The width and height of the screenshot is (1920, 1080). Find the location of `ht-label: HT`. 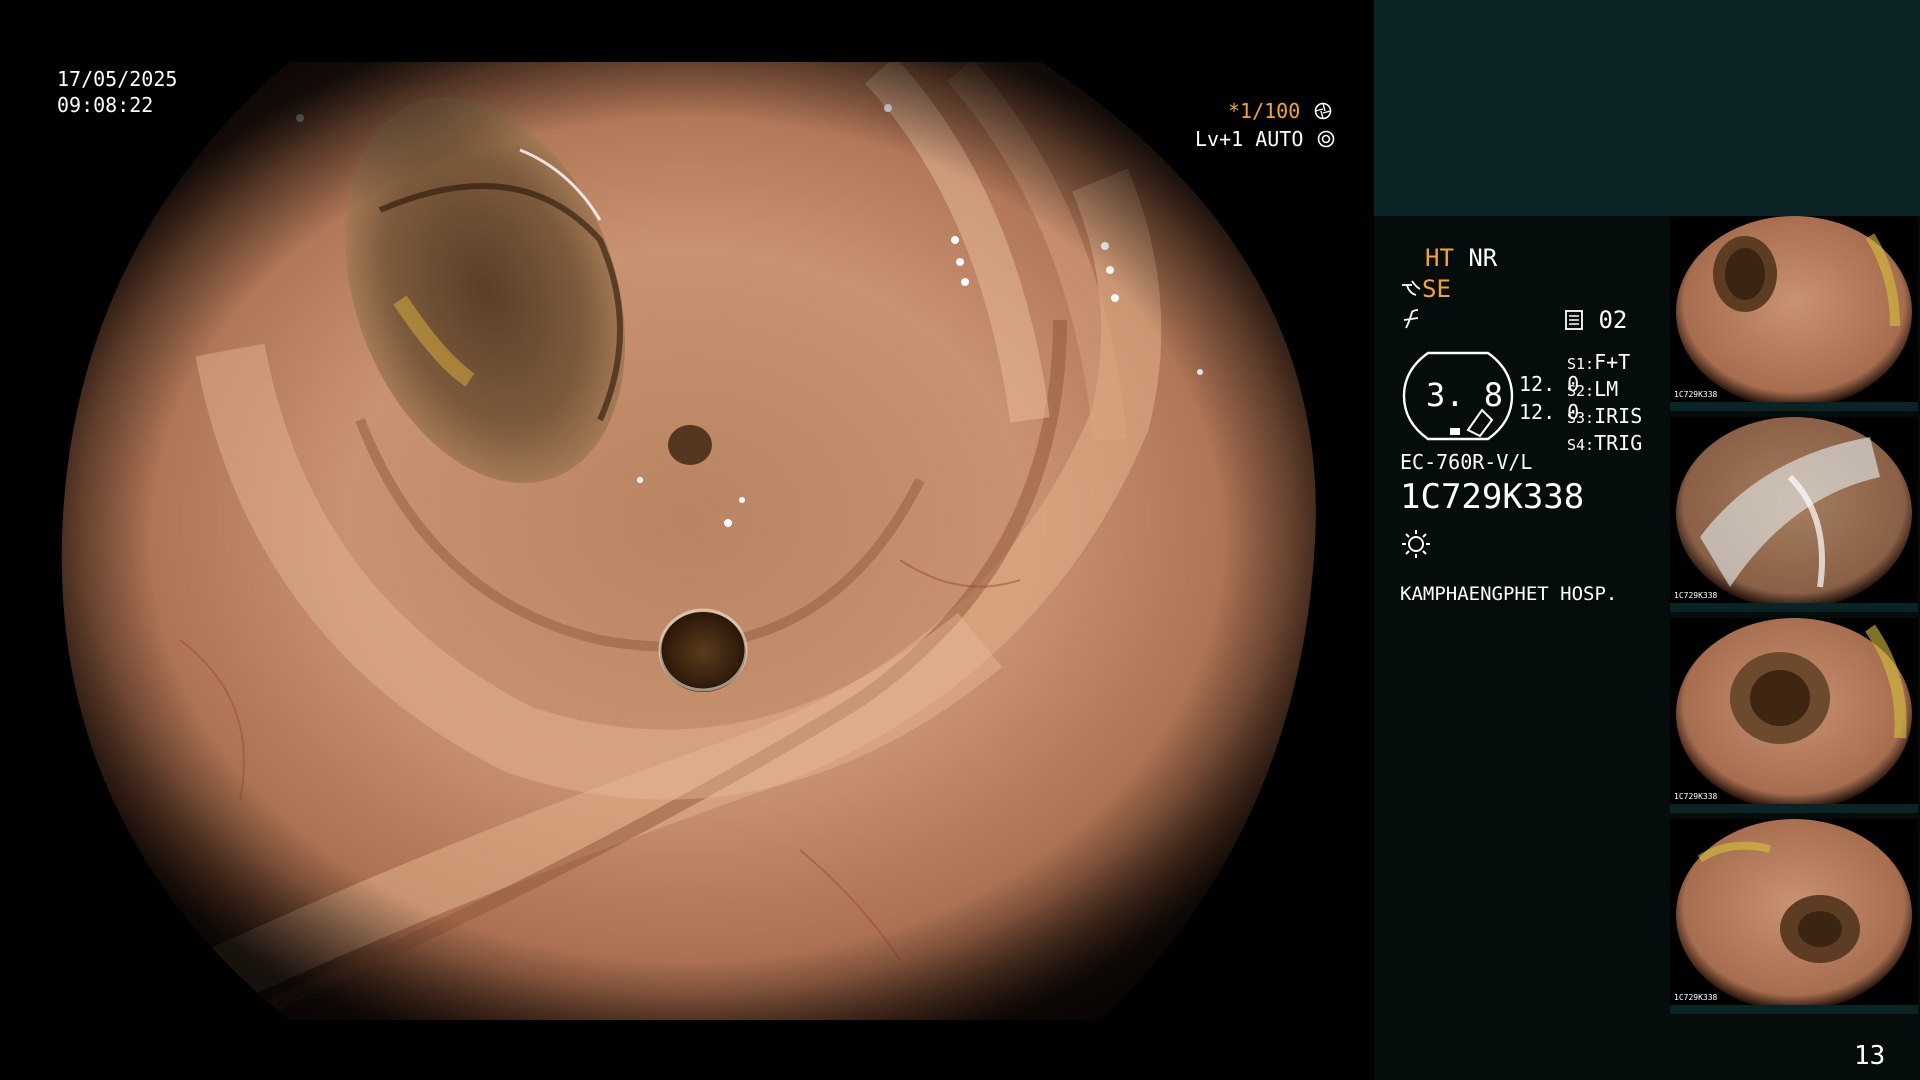

ht-label: HT is located at coordinates (1439, 258).